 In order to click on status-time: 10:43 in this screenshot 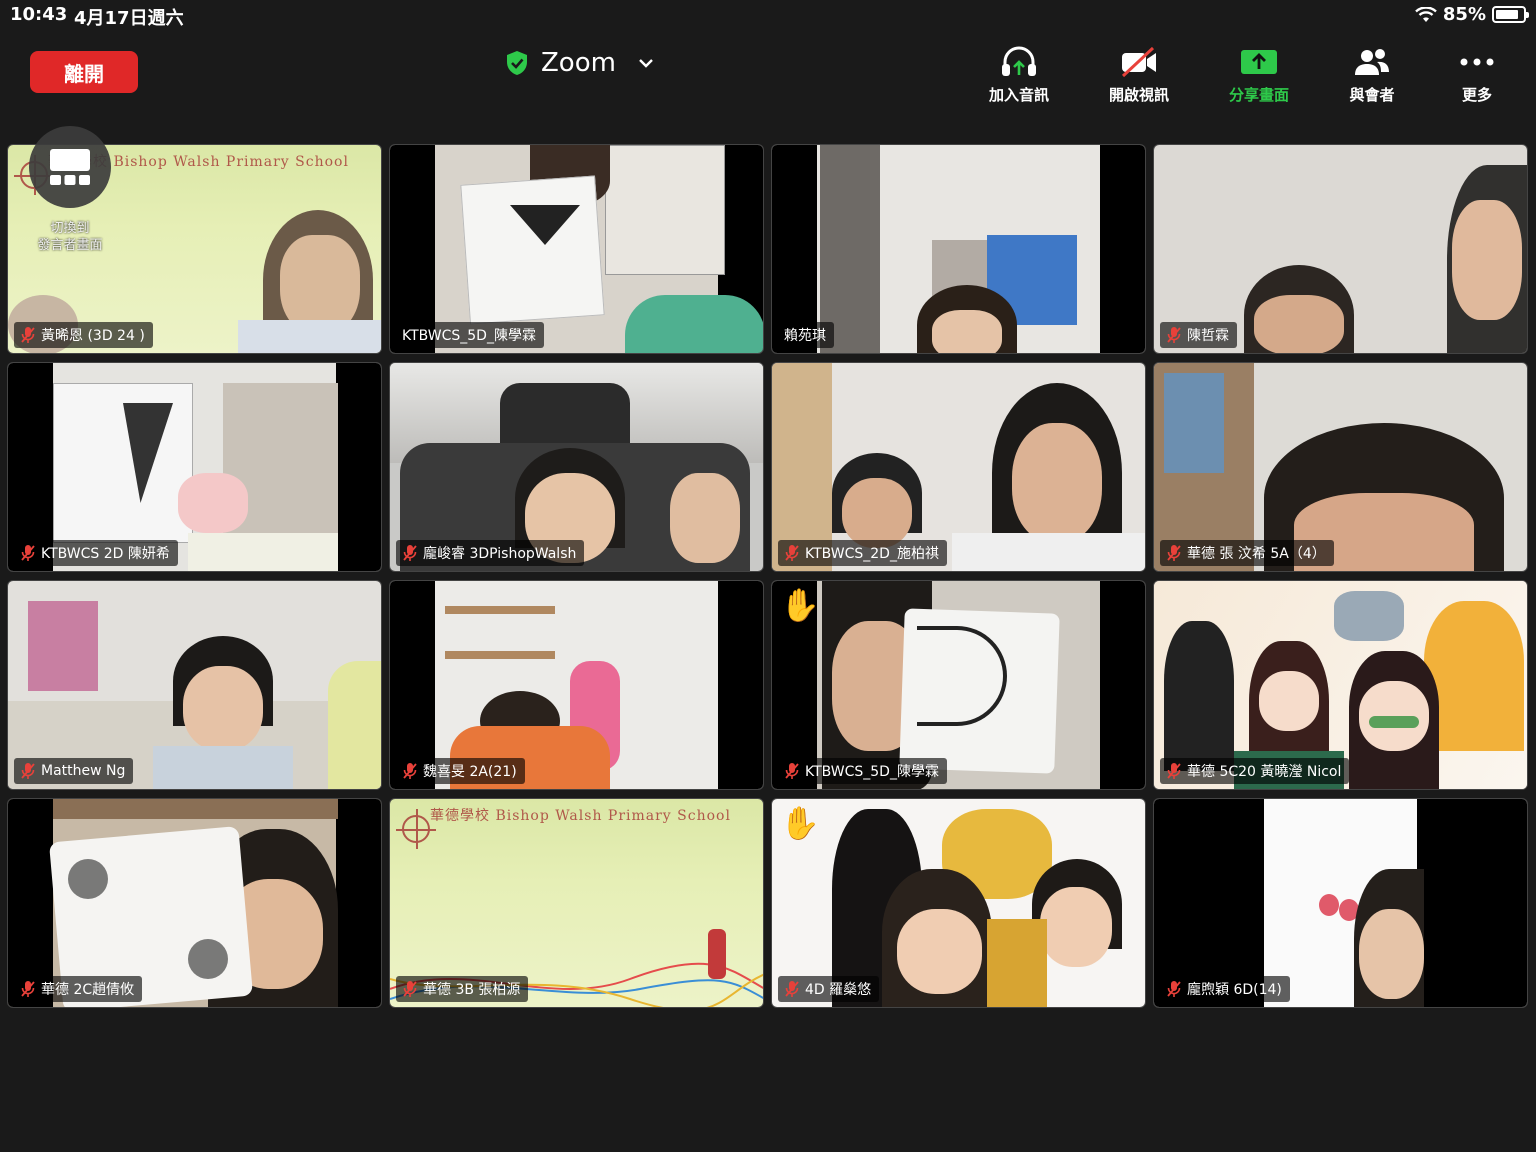, I will do `click(39, 14)`.